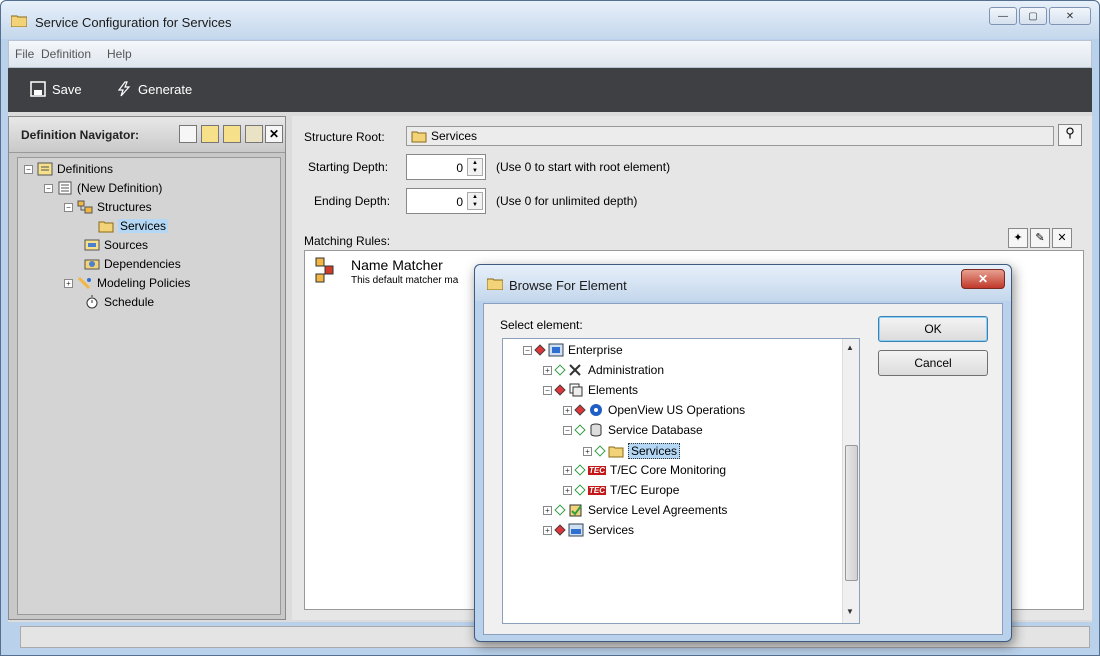 This screenshot has height=656, width=1100. Describe the element at coordinates (165, 89) in the screenshot. I see `generate-label: Generate` at that location.